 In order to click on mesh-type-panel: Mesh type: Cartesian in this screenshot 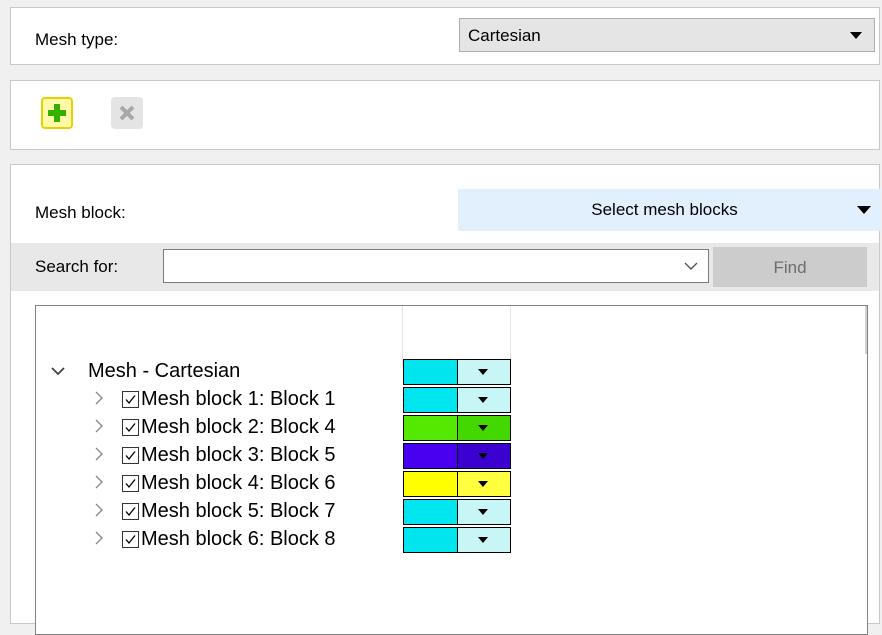, I will do `click(445, 36)`.